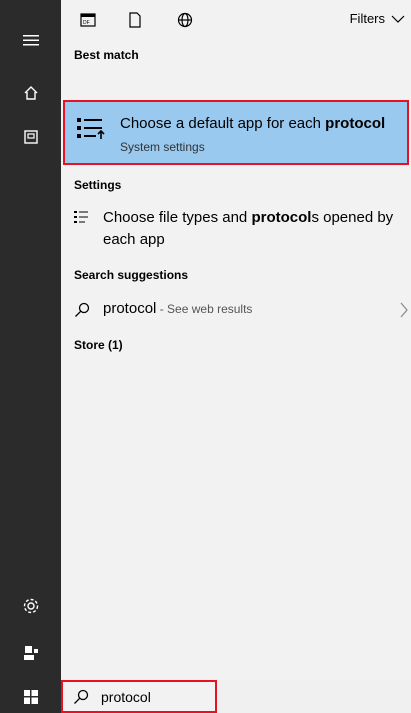  I want to click on start-menu-rail, so click(30, 356).